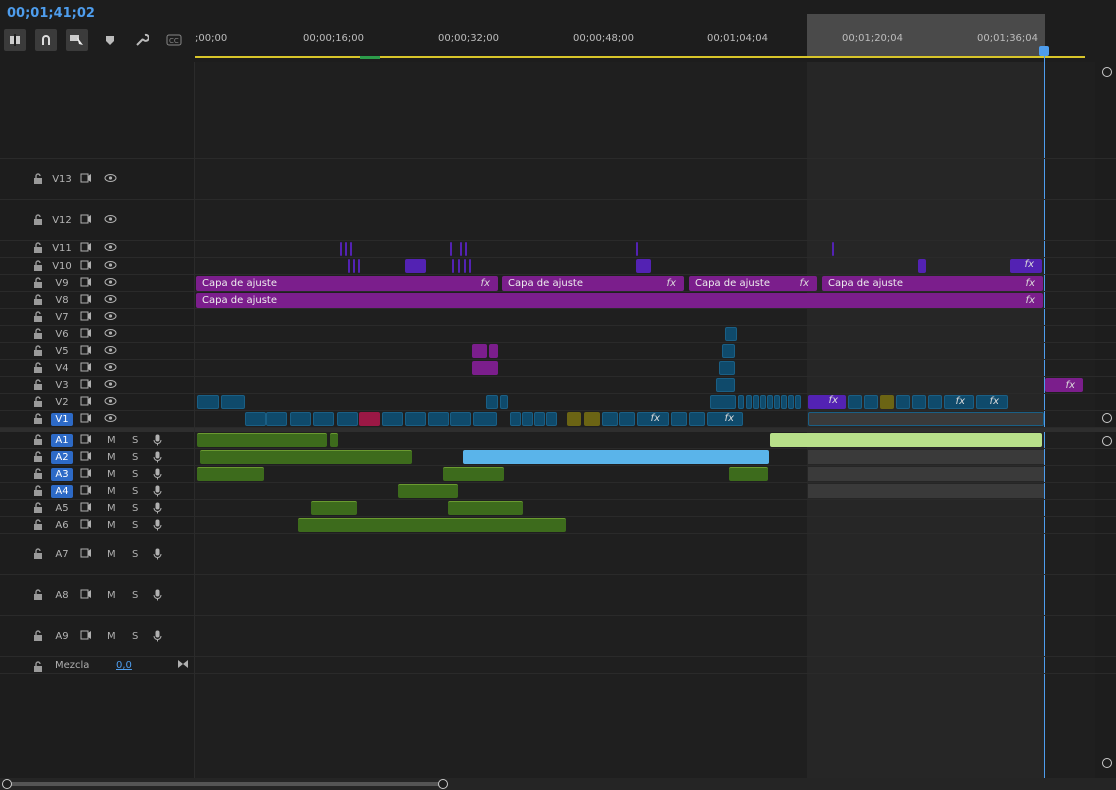  Describe the element at coordinates (558, 430) in the screenshot. I see `video-audio-divider` at that location.